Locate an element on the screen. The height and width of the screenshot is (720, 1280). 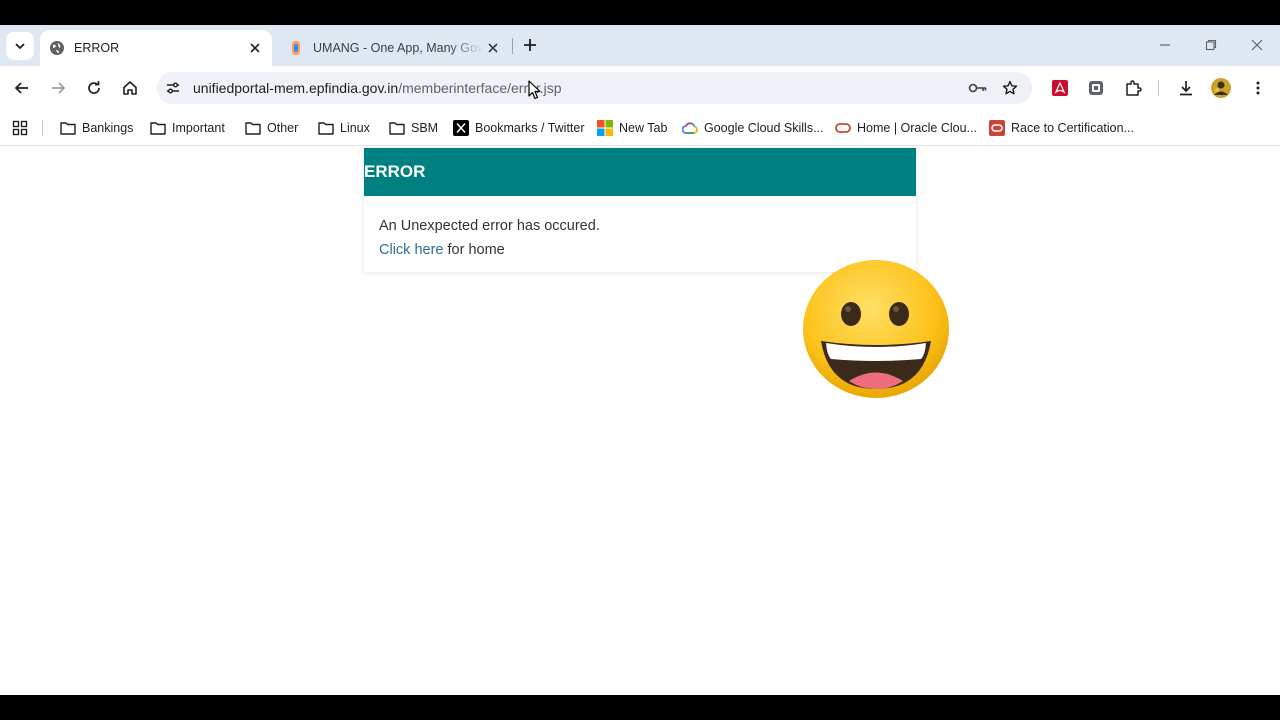
bookmark-star-icon is located at coordinates (1010, 88).